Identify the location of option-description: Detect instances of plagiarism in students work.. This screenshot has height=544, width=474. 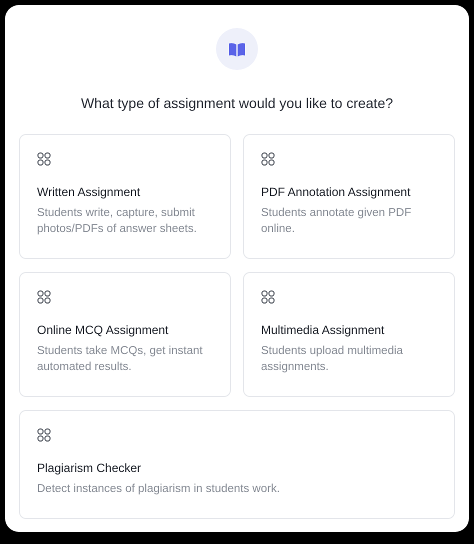
(158, 489).